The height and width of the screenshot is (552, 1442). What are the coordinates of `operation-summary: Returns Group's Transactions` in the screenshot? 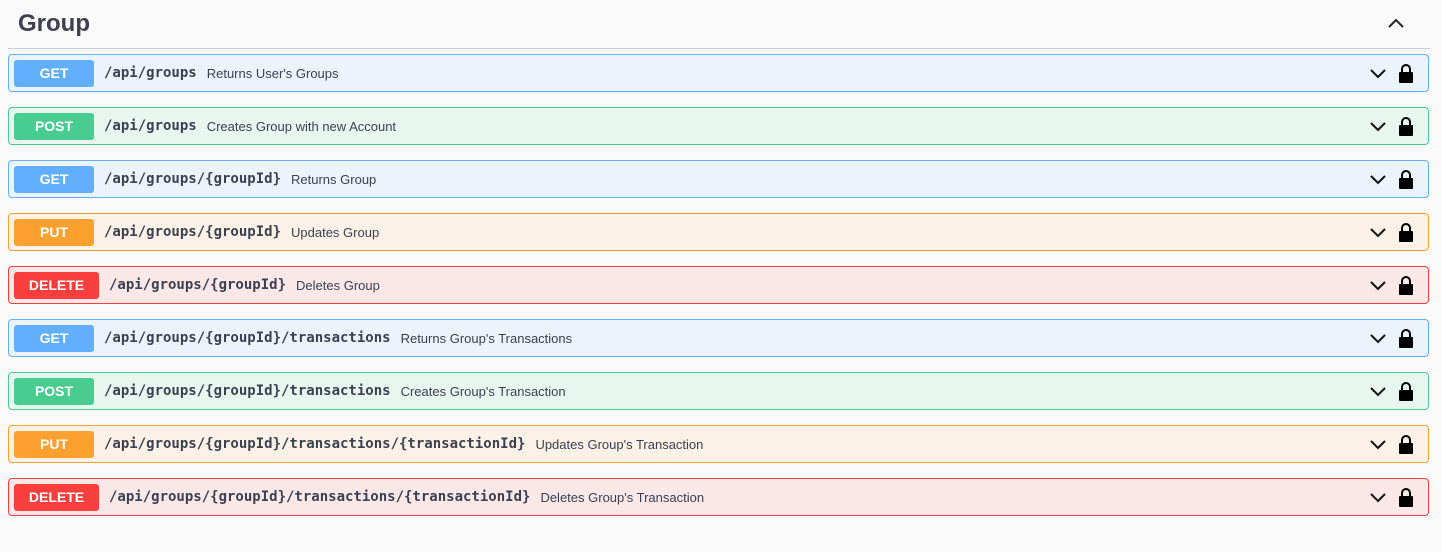 It's located at (486, 338).